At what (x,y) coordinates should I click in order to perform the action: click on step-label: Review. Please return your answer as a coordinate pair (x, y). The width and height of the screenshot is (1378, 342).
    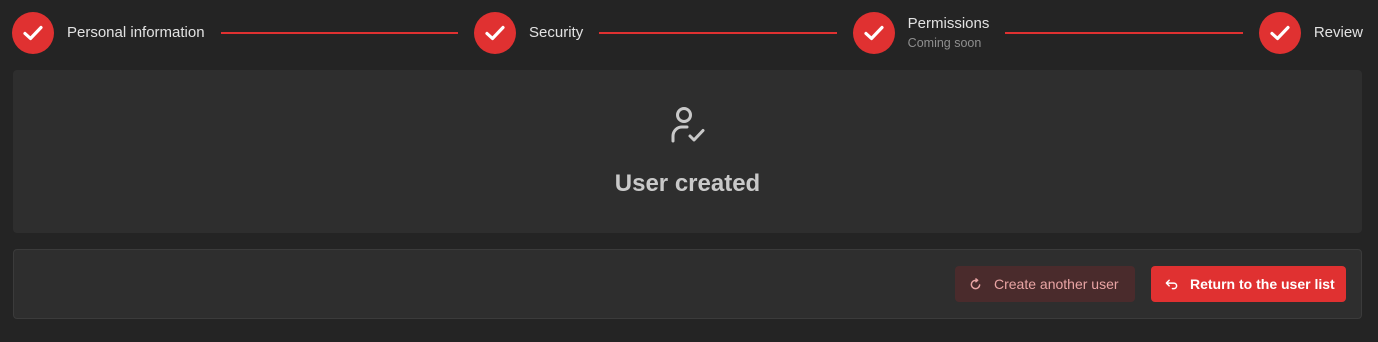
    Looking at the image, I should click on (1338, 32).